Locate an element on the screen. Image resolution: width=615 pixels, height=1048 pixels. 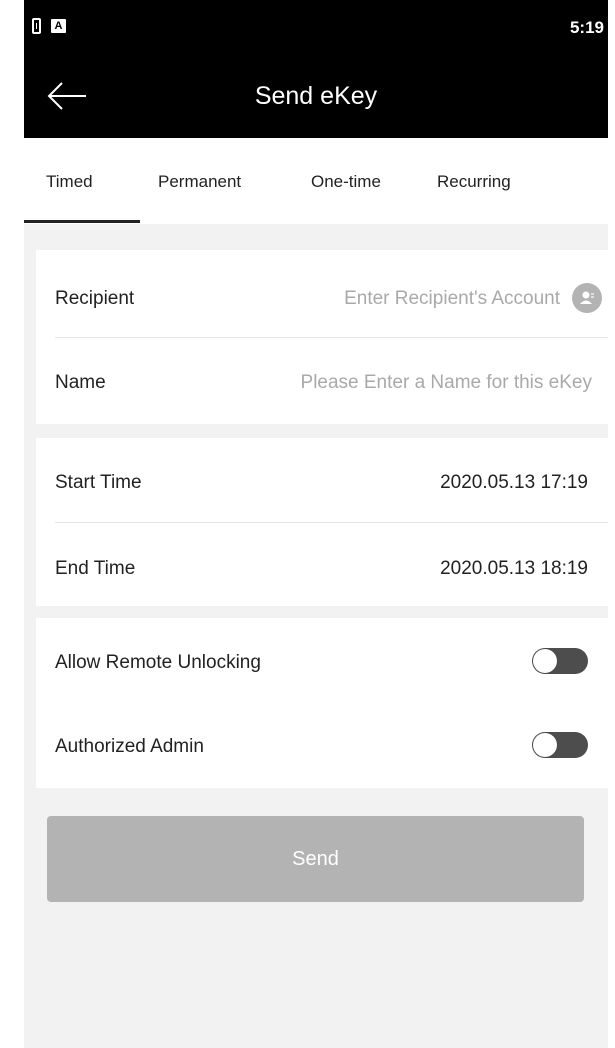
end-time-value: 2020.05.13 18:19 is located at coordinates (514, 569).